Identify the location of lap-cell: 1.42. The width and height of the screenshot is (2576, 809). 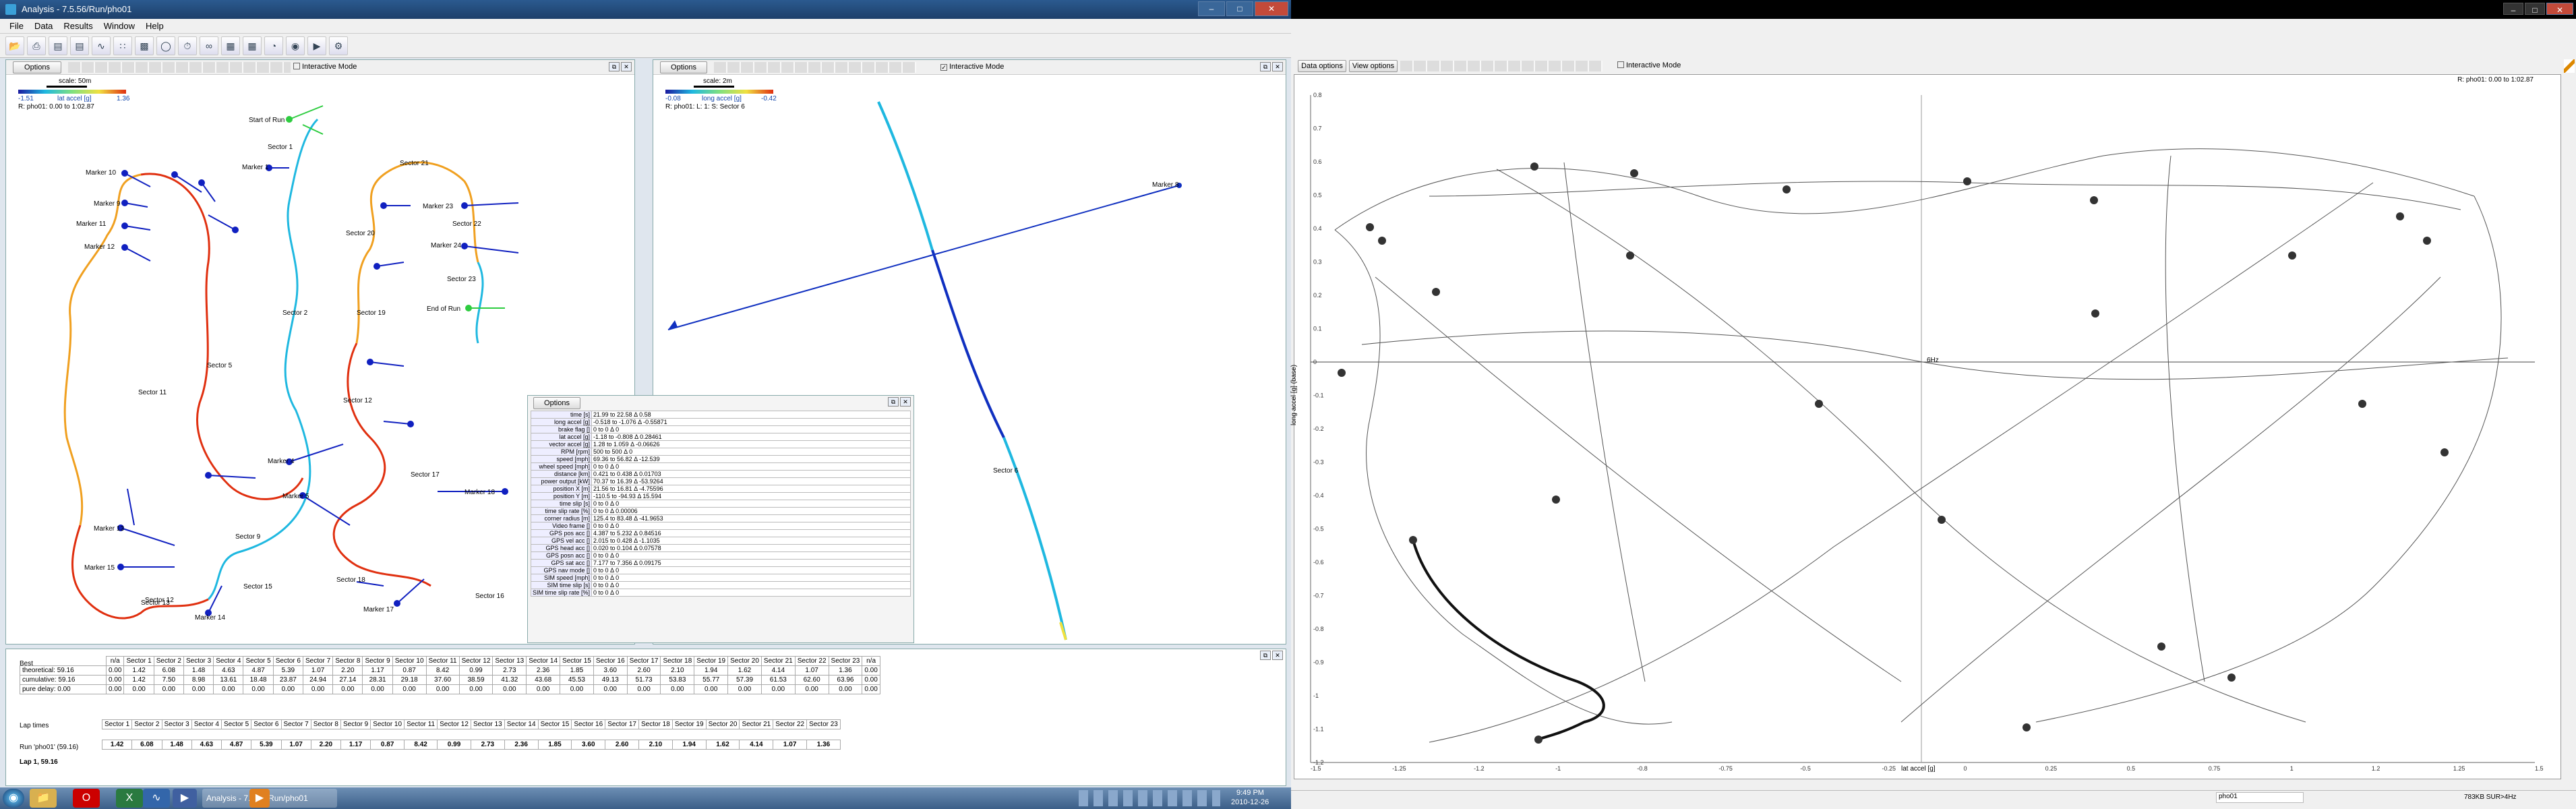
(117, 745).